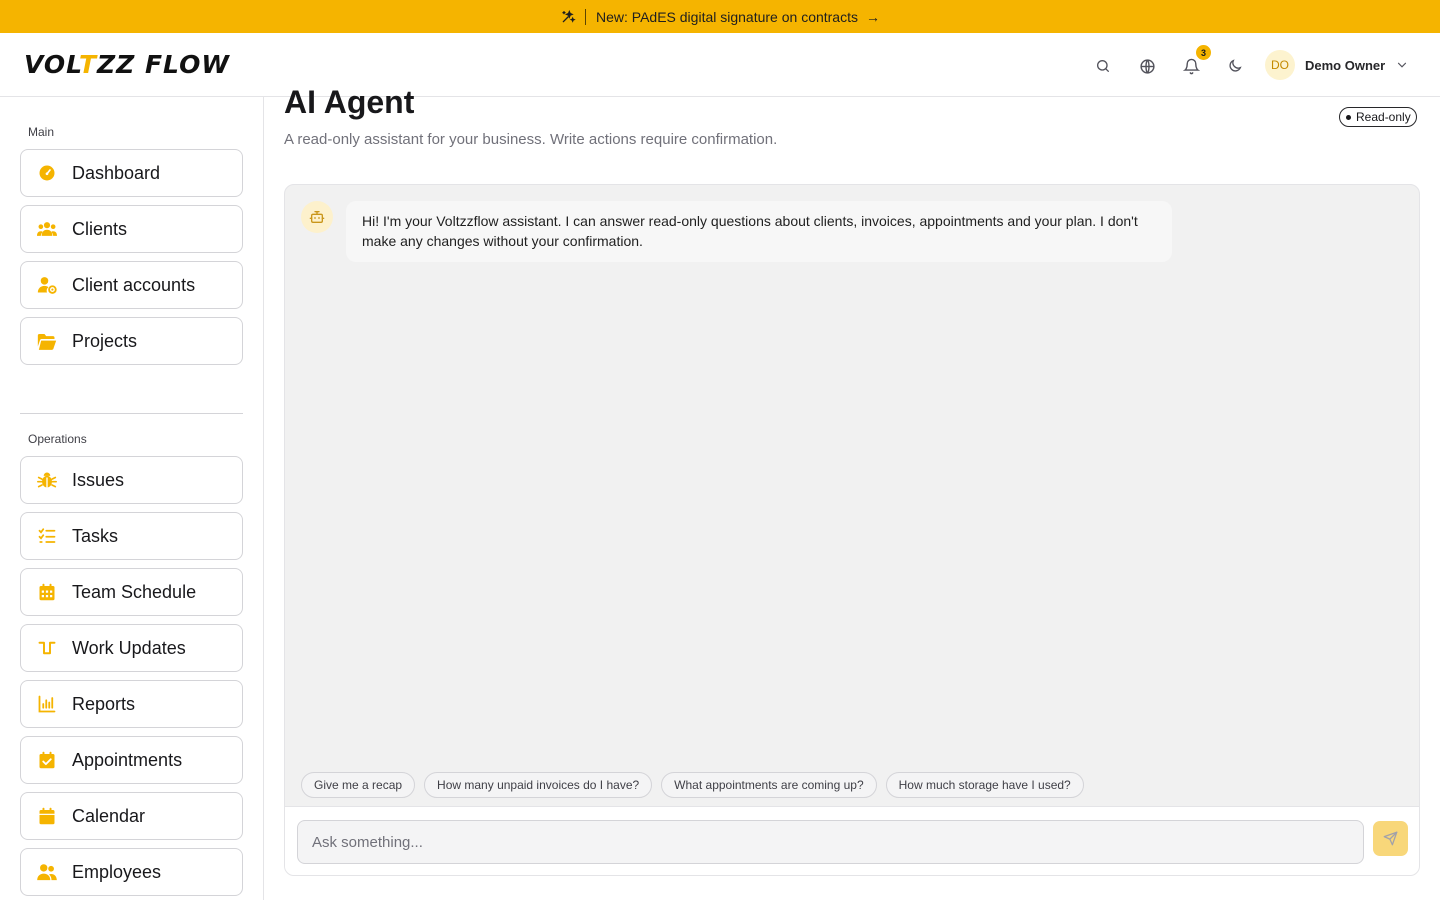 The image size is (1440, 900). What do you see at coordinates (538, 785) in the screenshot?
I see `suggestion-chip: How many unpaid invoices do I have?` at bounding box center [538, 785].